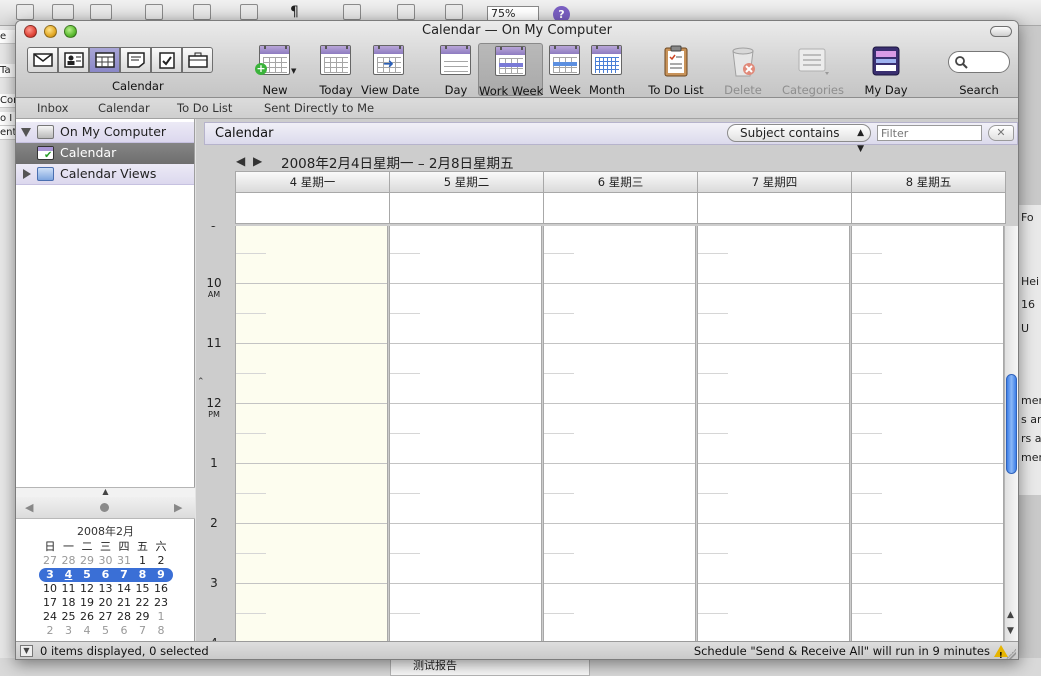 The height and width of the screenshot is (676, 1041). I want to click on clear-filter-button: ✕, so click(1001, 133).